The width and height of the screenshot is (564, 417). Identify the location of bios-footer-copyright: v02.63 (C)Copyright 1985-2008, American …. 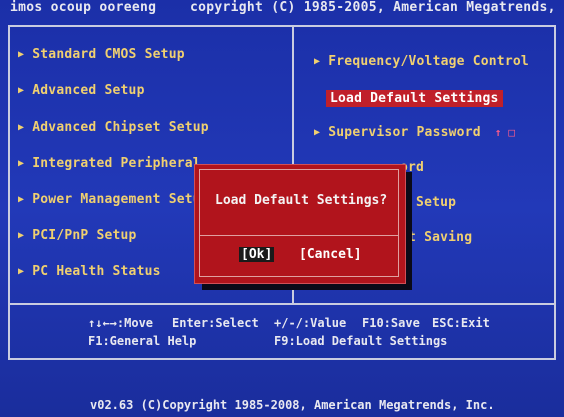
(292, 405).